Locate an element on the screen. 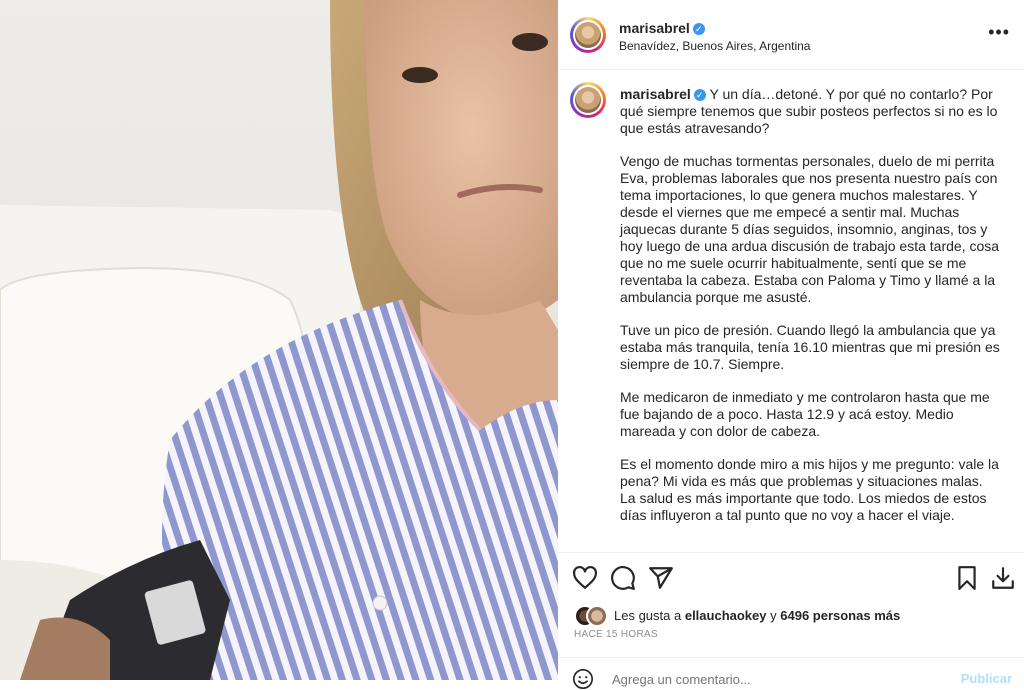 This screenshot has height=690, width=1024. location-link: Benavídez, Buenos Aires, Argentina is located at coordinates (714, 46).